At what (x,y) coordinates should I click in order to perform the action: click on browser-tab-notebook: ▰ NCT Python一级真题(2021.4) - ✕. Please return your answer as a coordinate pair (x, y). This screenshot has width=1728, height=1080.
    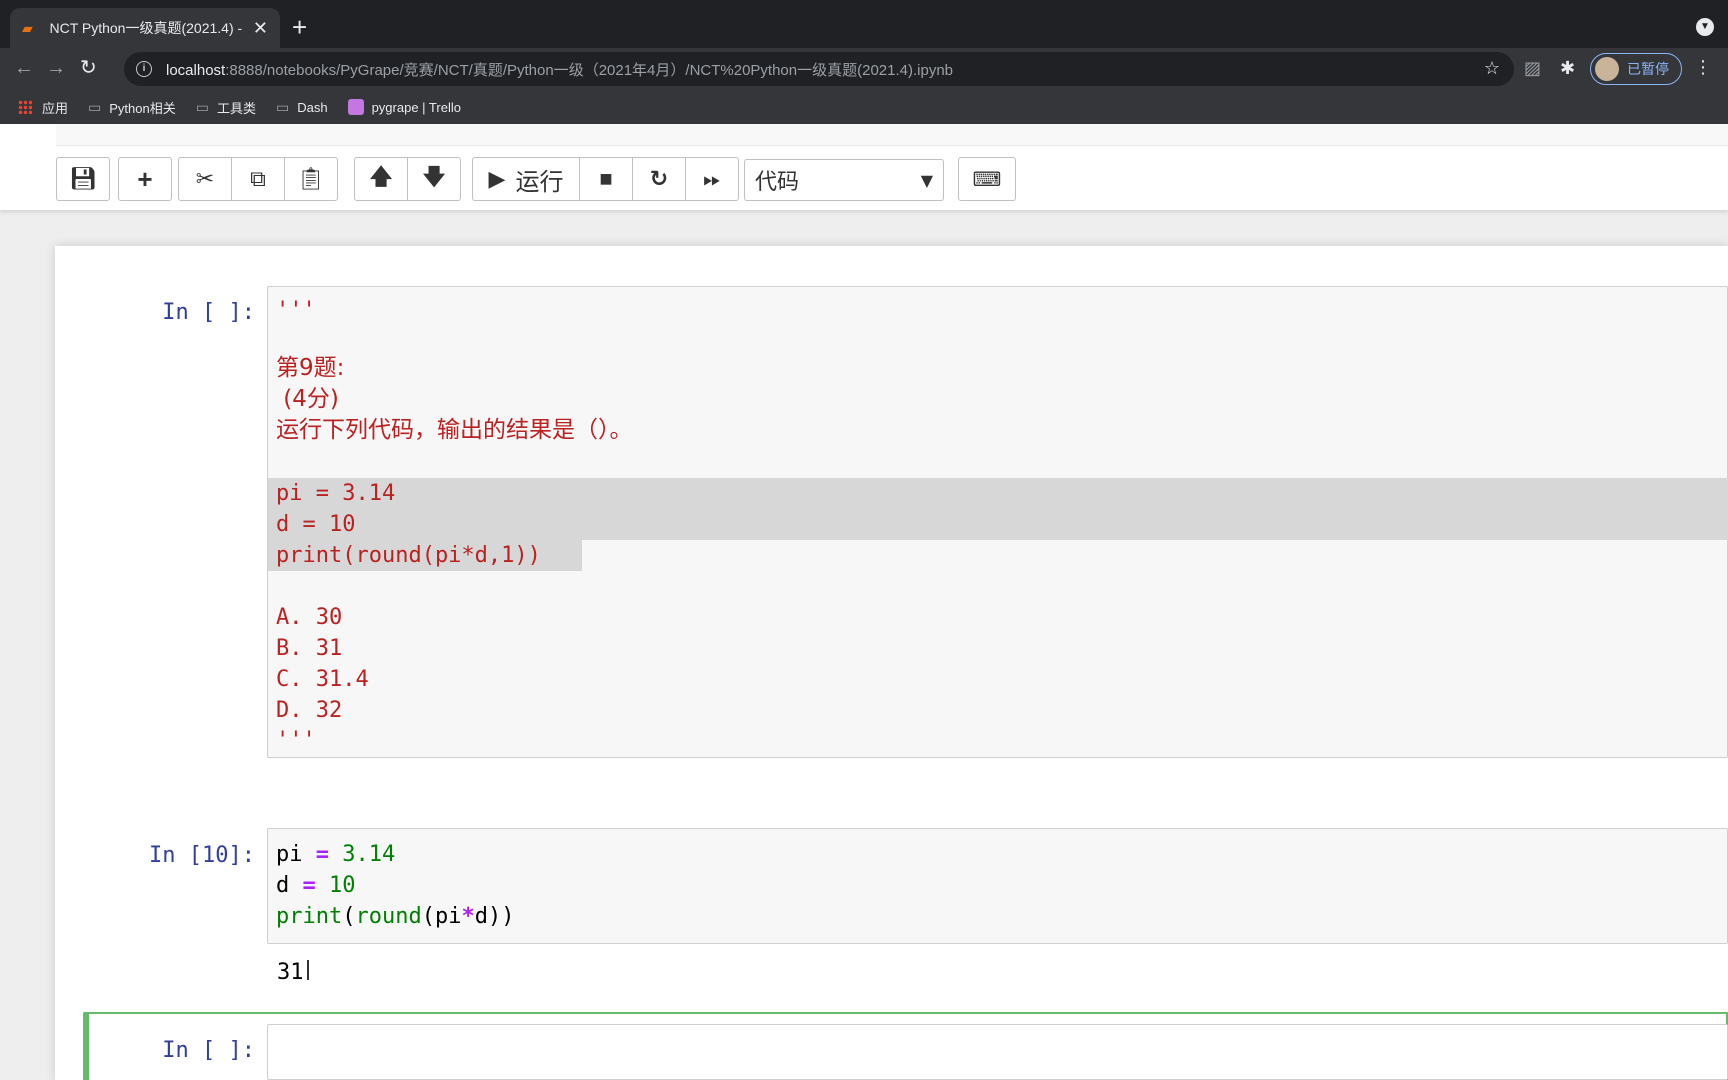
    Looking at the image, I should click on (145, 28).